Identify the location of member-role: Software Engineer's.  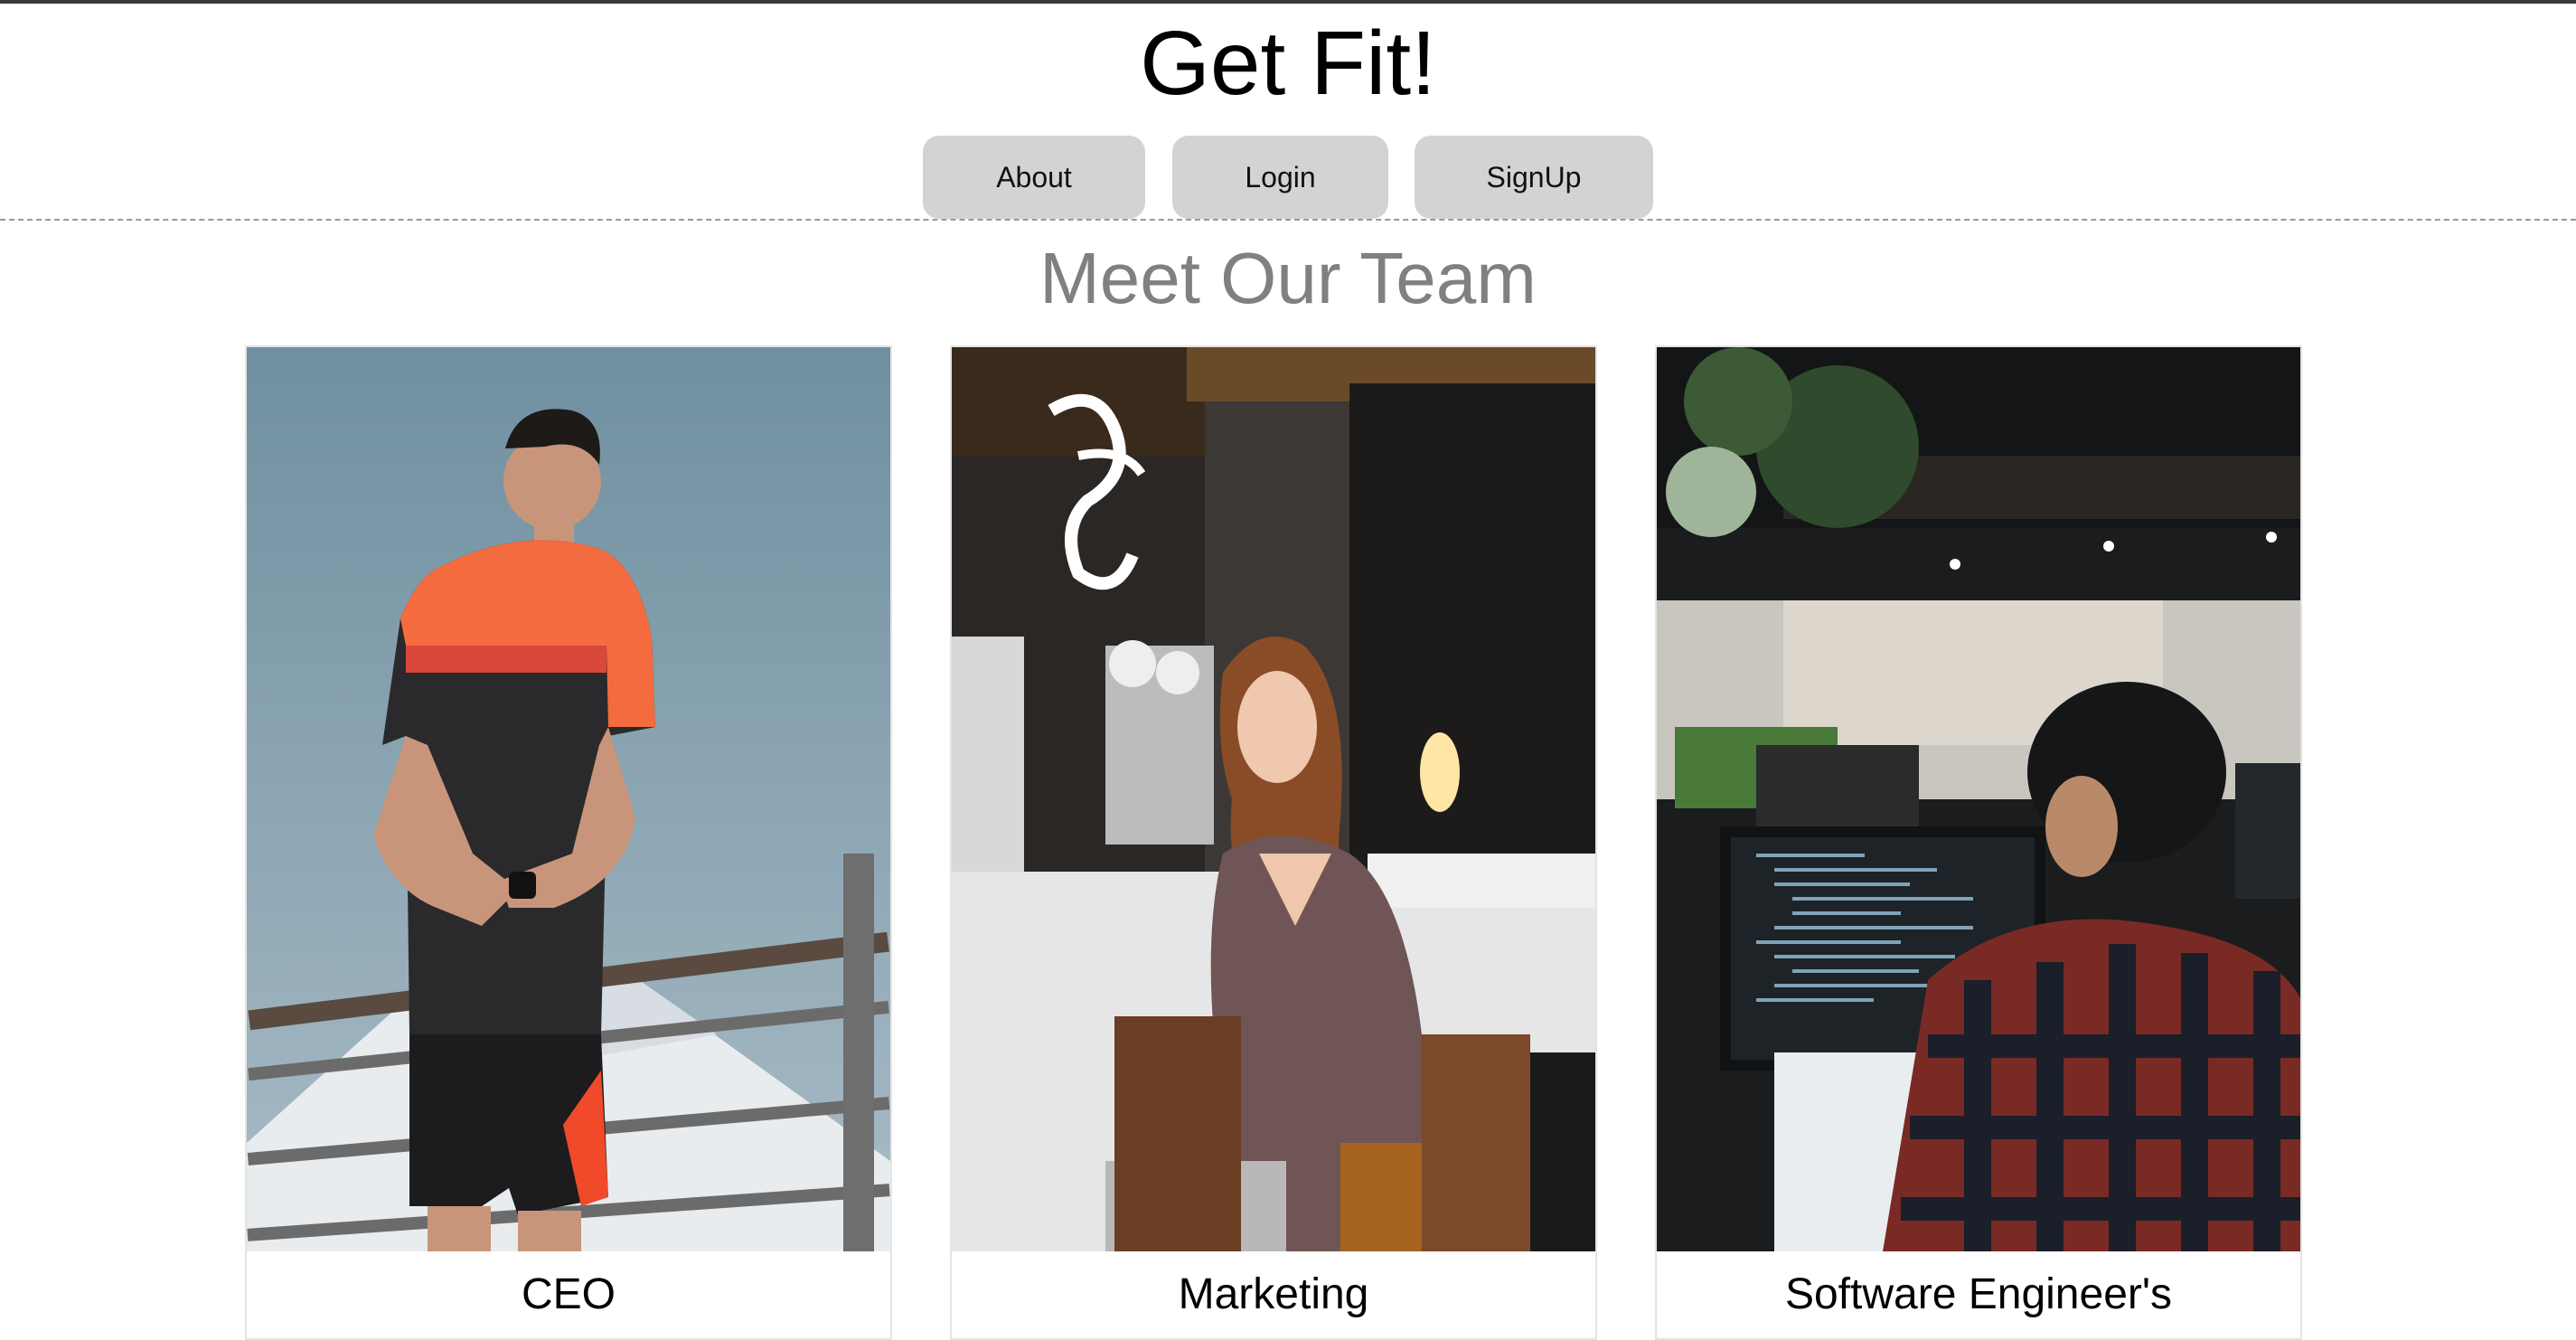
(1979, 1294).